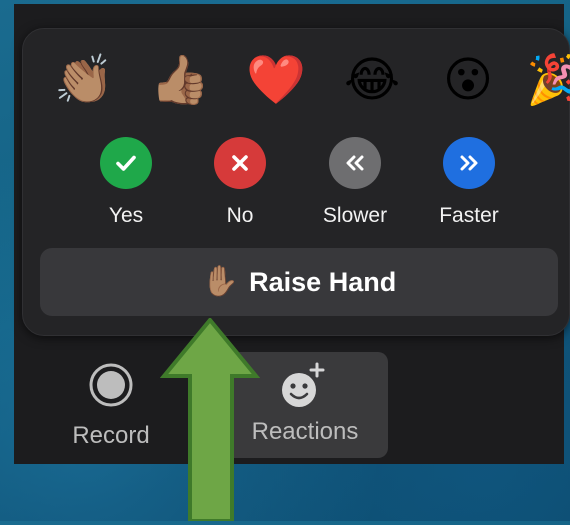 This screenshot has height=525, width=570. What do you see at coordinates (240, 215) in the screenshot?
I see `no-label: No` at bounding box center [240, 215].